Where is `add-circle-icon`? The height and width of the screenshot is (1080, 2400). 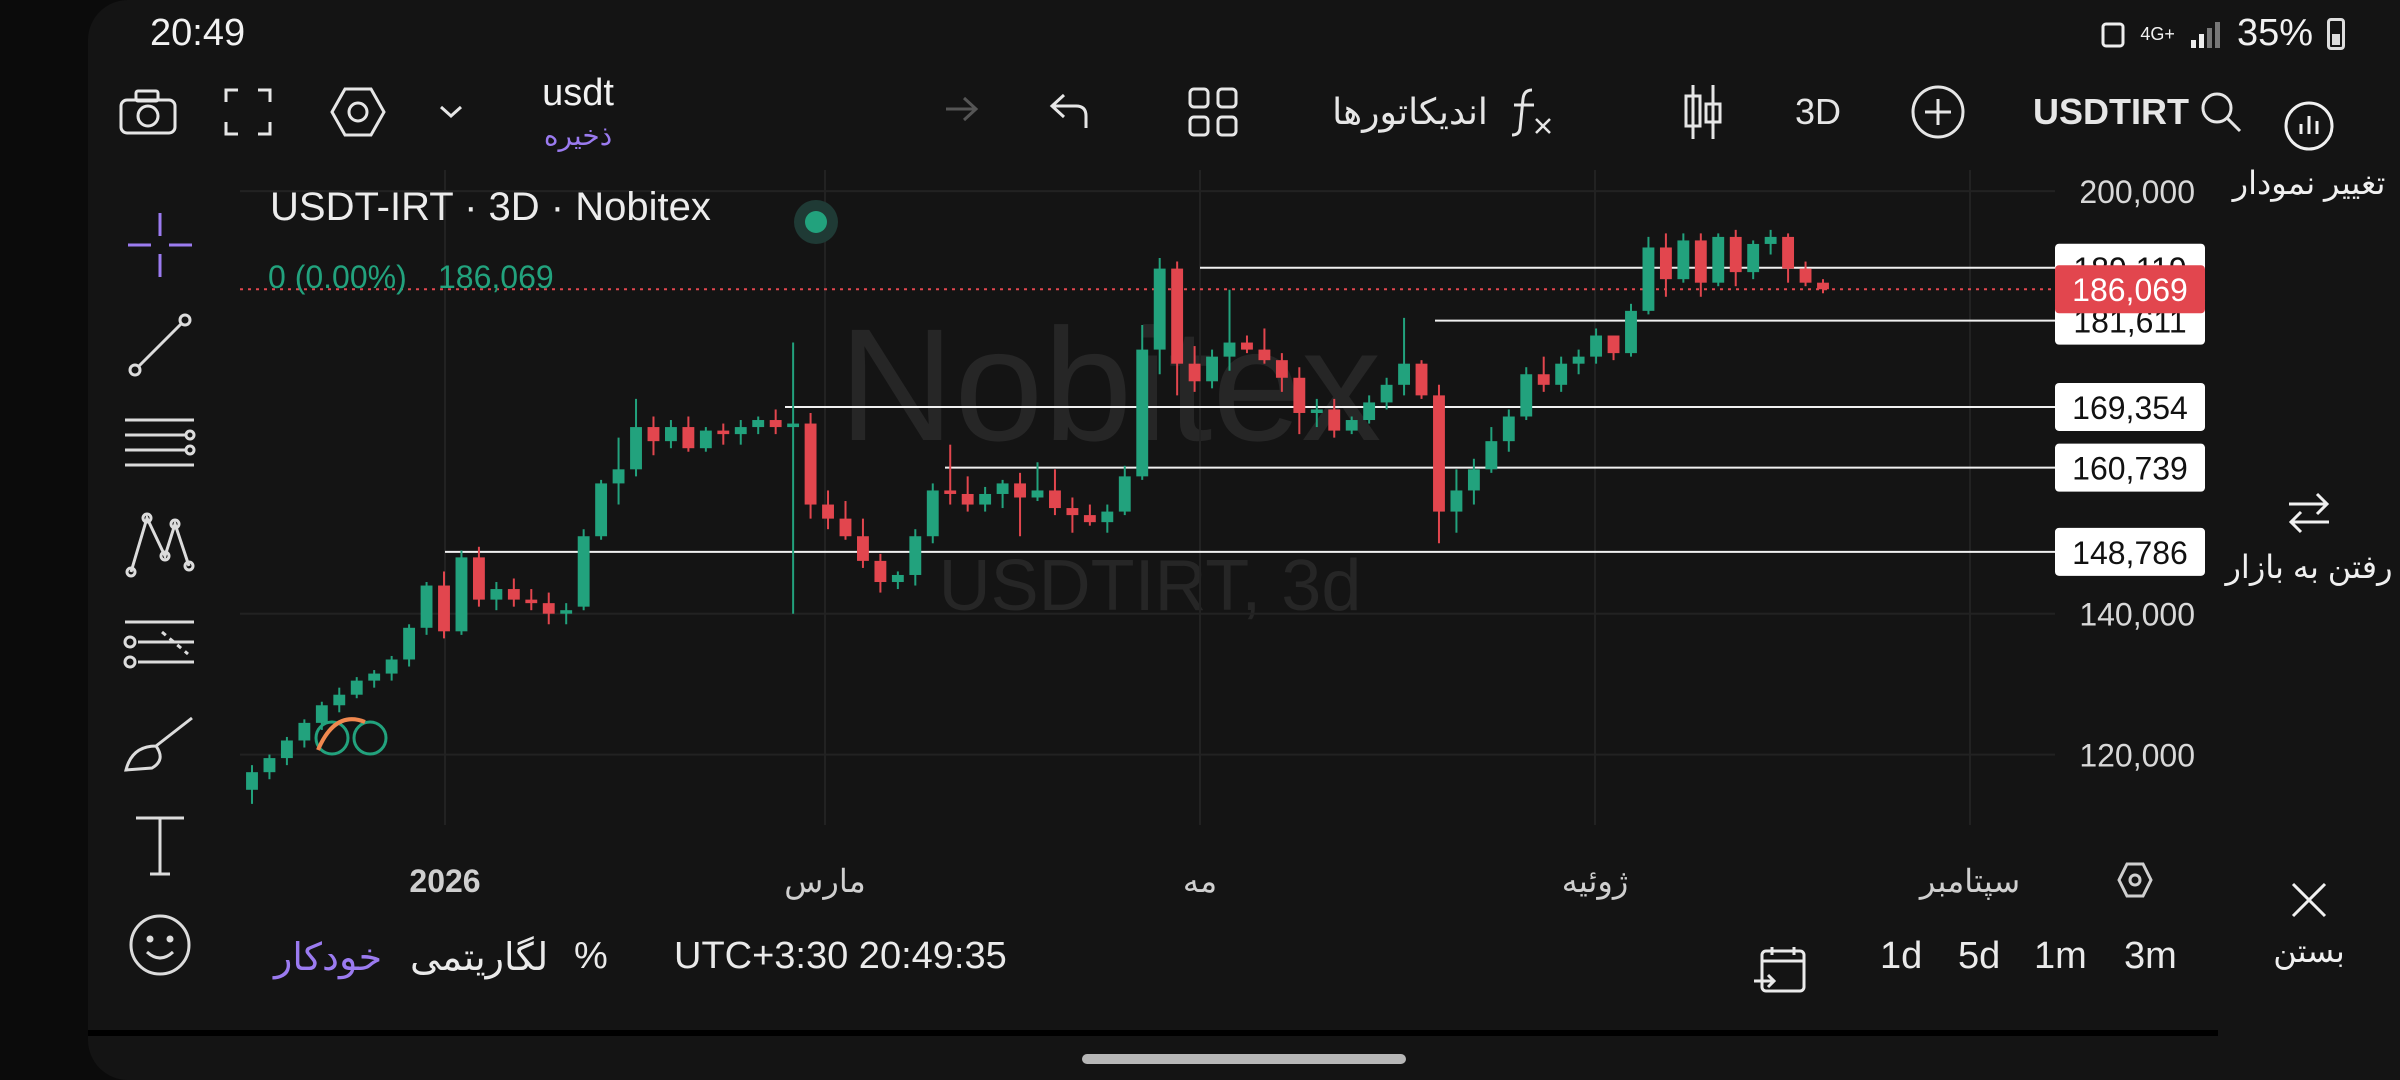
add-circle-icon is located at coordinates (1938, 112).